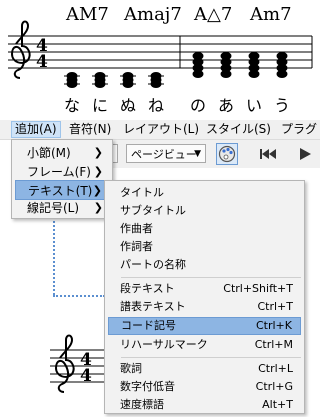  I want to click on menu-item-shortcut: Ctrl+K, so click(273, 325).